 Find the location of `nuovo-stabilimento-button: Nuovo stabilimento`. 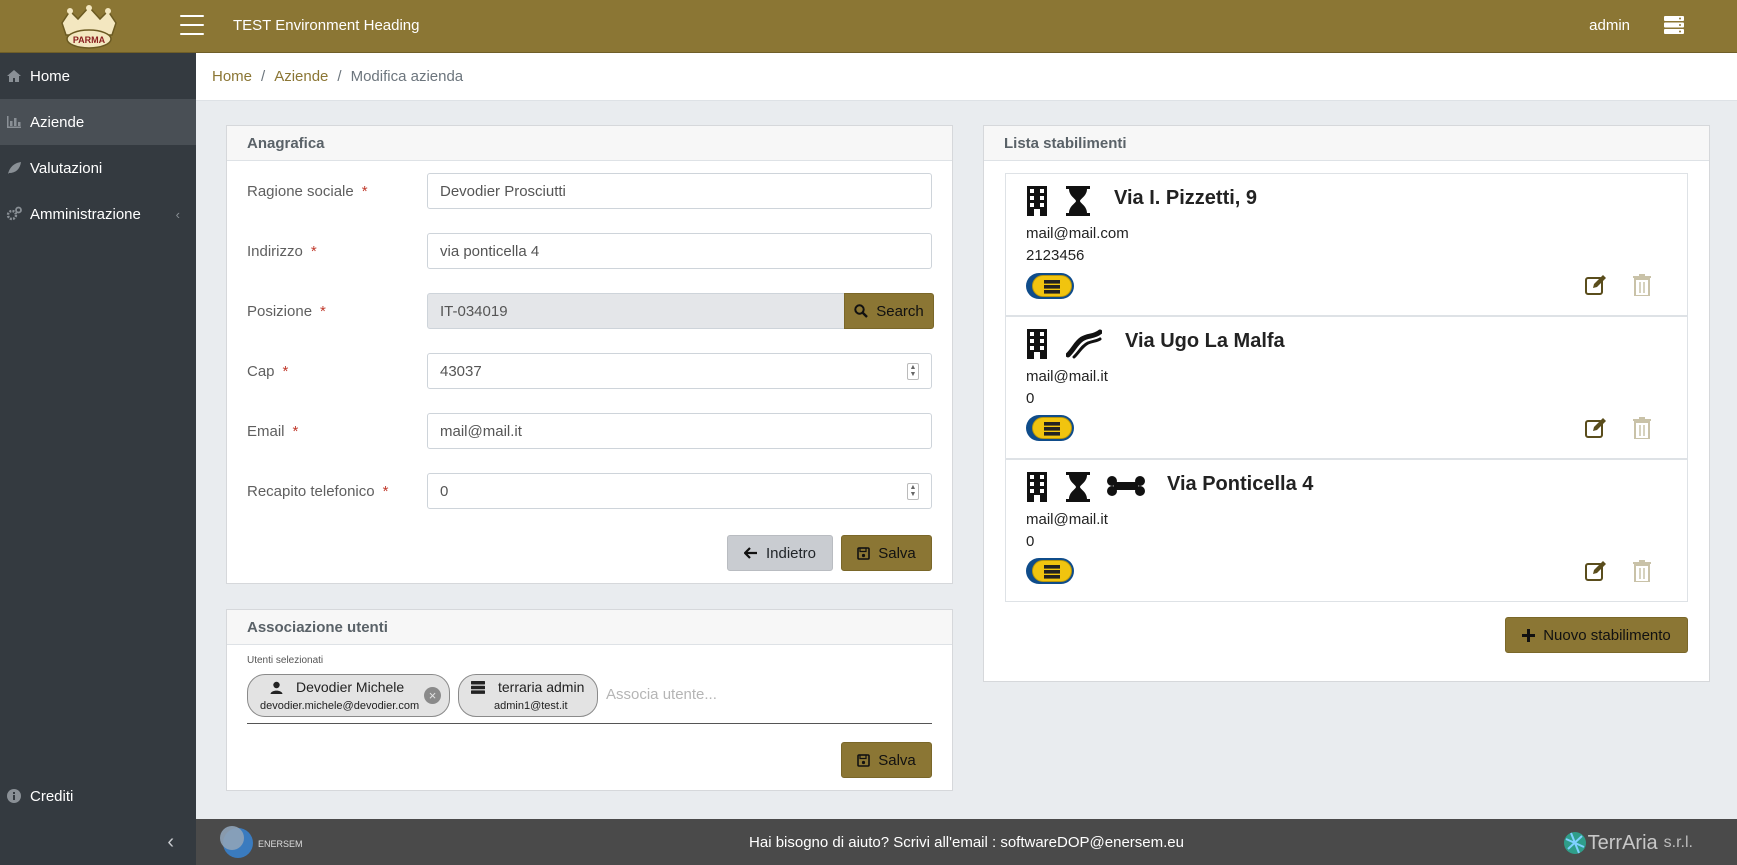

nuovo-stabilimento-button: Nuovo stabilimento is located at coordinates (1596, 635).